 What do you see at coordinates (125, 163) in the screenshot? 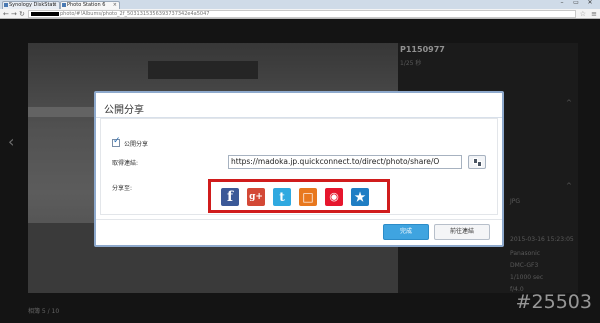
I see `get-link-label: 取得連結:` at bounding box center [125, 163].